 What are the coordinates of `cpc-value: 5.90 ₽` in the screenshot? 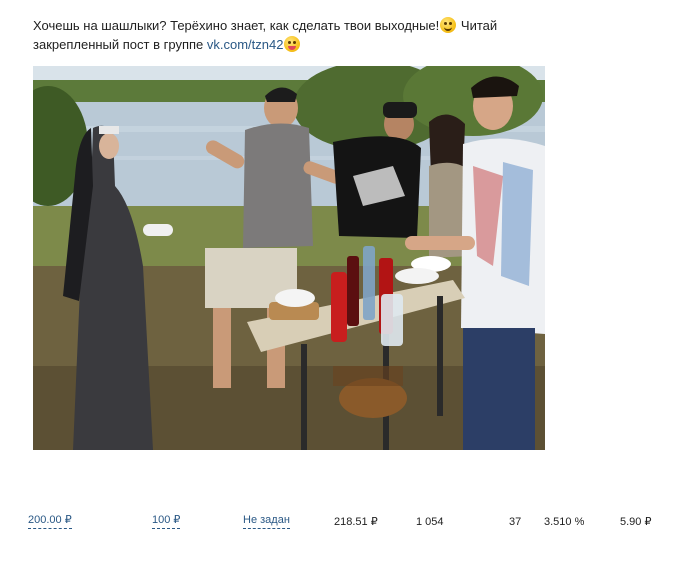 It's located at (636, 522).